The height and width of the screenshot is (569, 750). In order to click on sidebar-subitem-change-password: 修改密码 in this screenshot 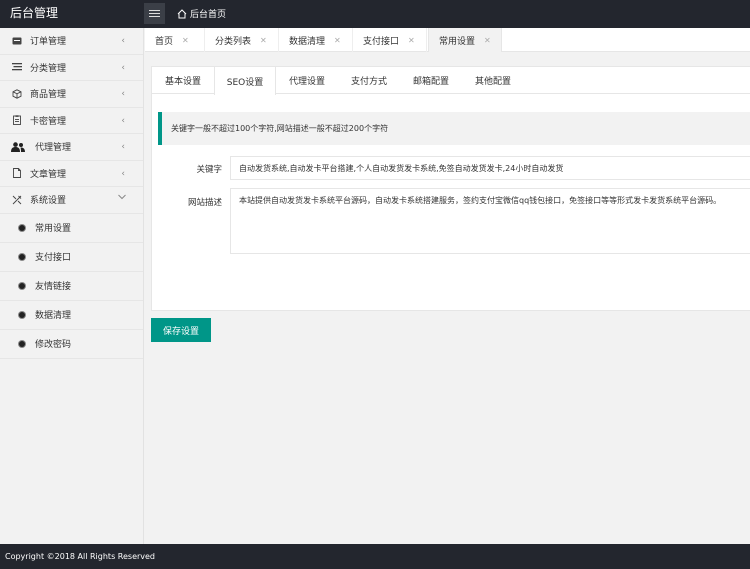, I will do `click(71, 344)`.